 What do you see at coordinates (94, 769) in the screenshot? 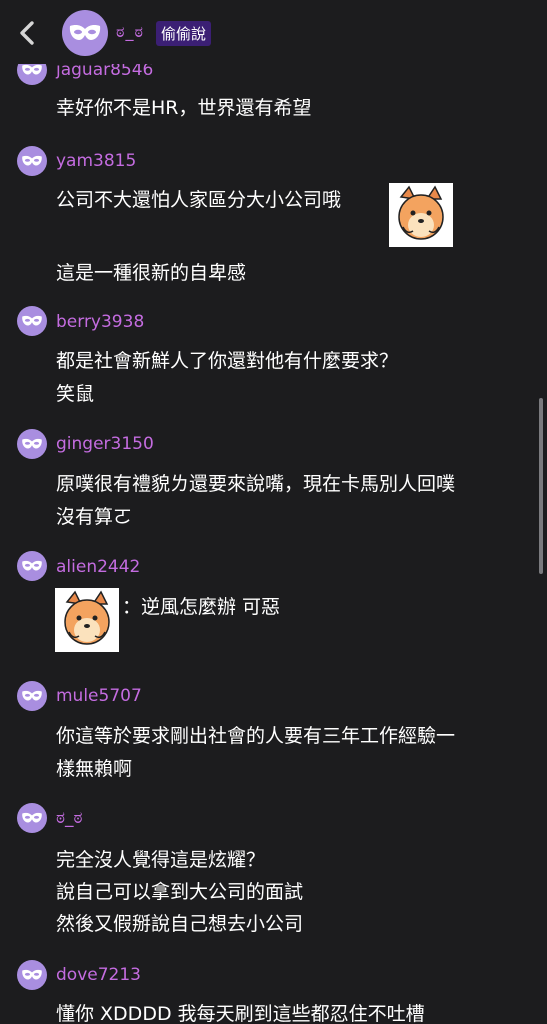
I see `comment-text: 樣無賴啊` at bounding box center [94, 769].